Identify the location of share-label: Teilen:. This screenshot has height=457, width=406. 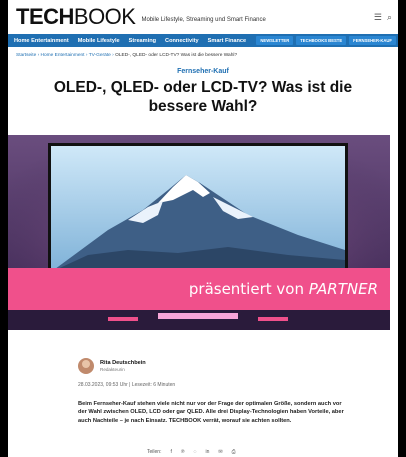
(154, 452).